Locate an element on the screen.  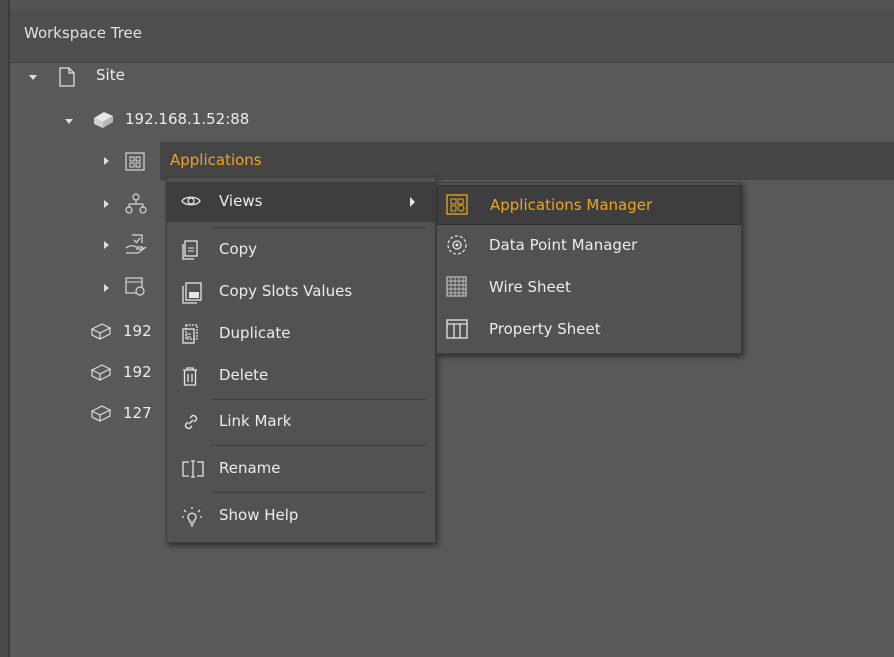
menu-label-copy-slots-values: Copy Slots Values is located at coordinates (286, 291).